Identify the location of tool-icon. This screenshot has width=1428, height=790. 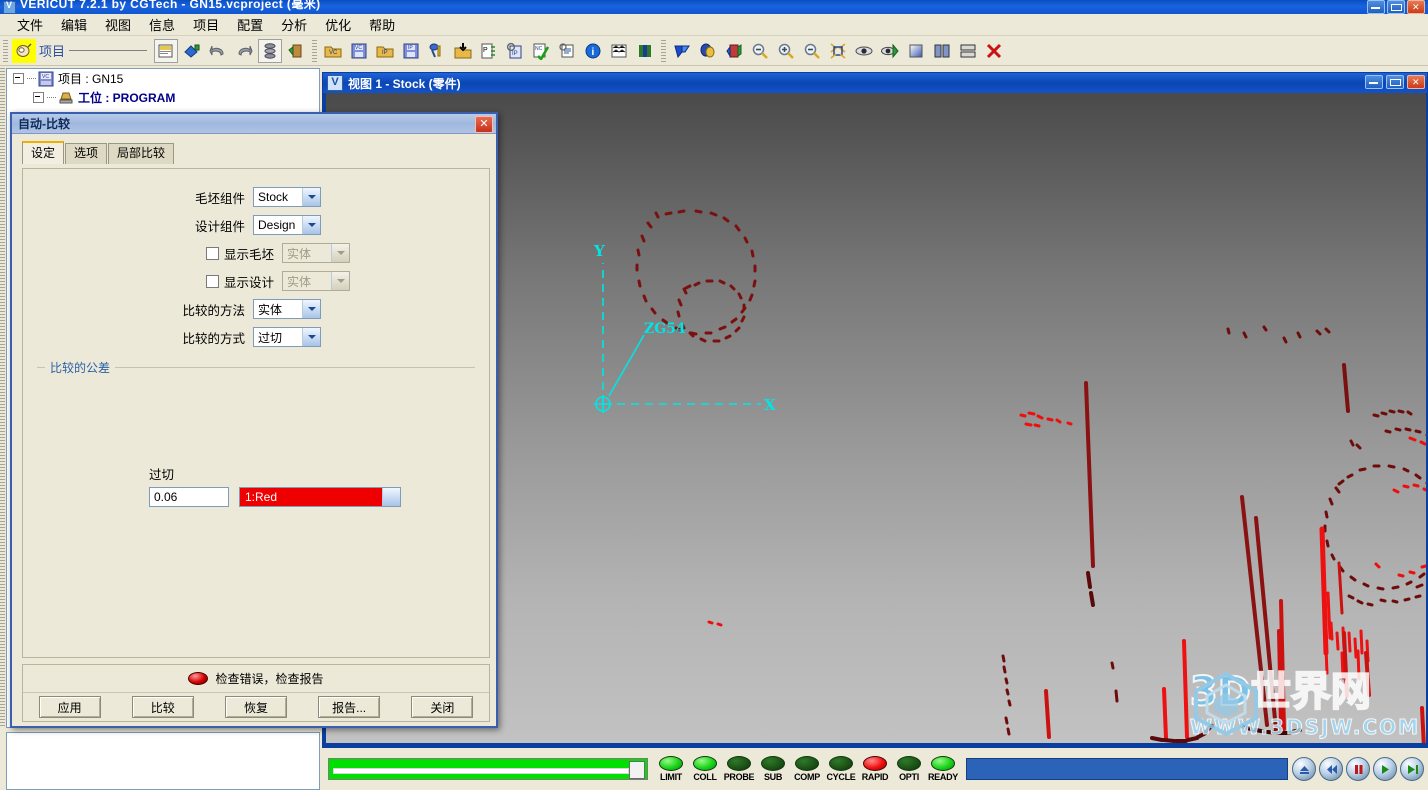
(437, 51).